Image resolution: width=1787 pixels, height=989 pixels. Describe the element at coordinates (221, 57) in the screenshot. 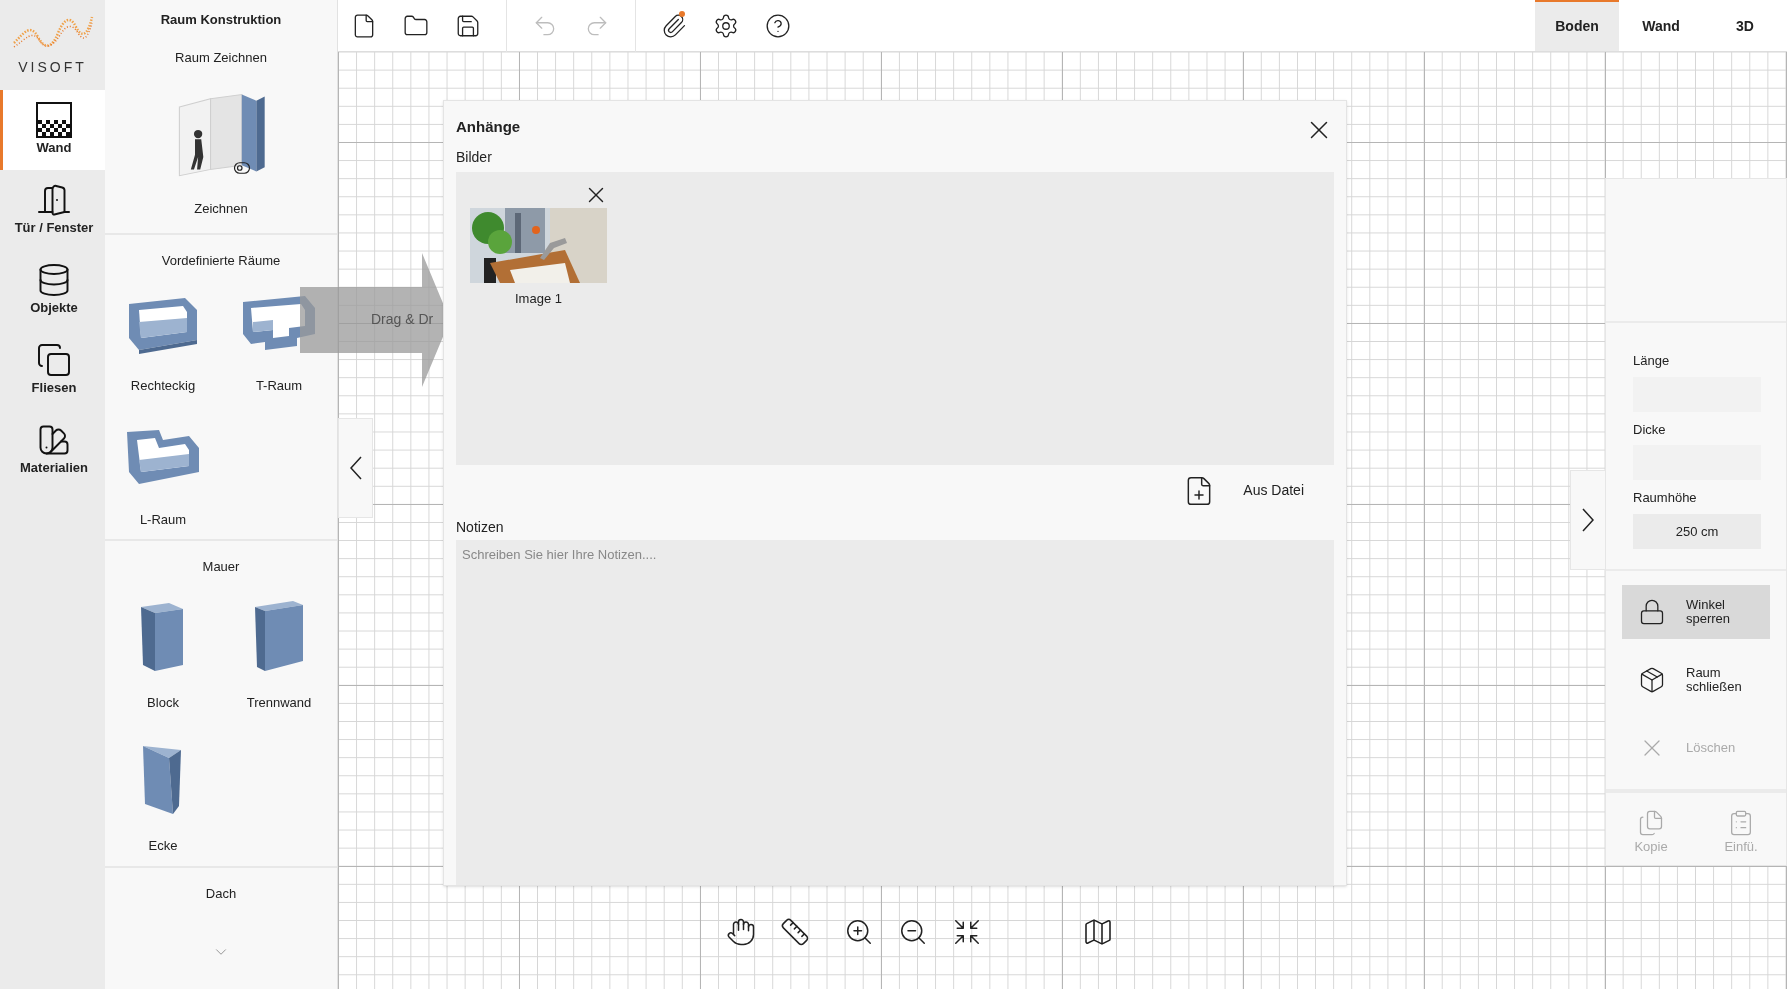

I see `section-title: Raum Zeichnen` at that location.